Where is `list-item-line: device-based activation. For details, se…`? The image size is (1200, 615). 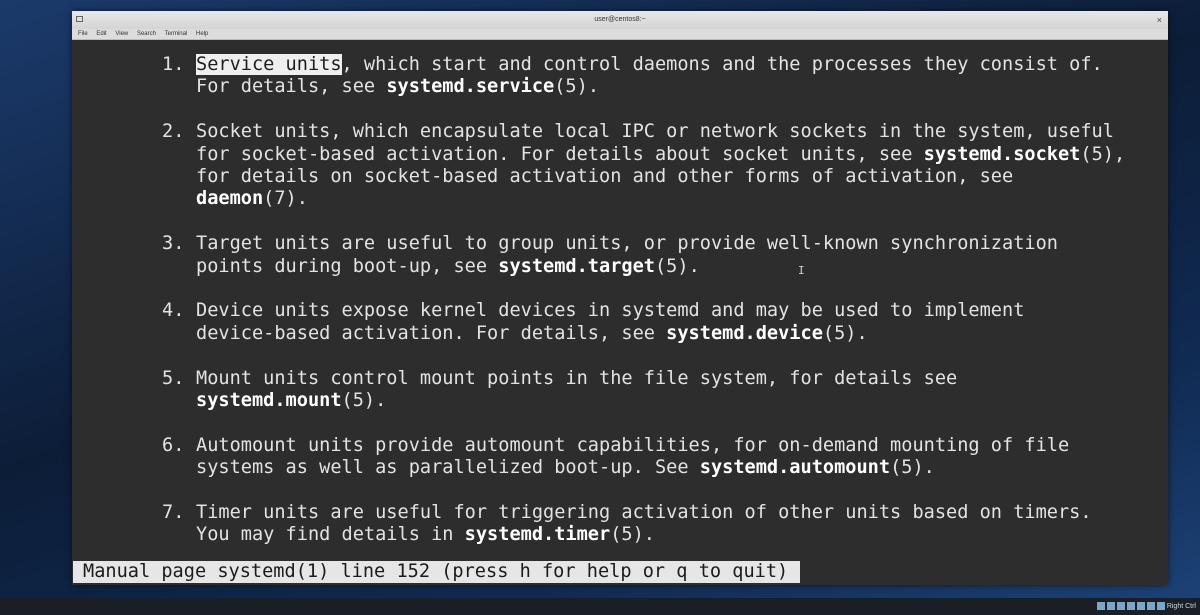
list-item-line: device-based activation. For details, se… is located at coordinates (532, 334).